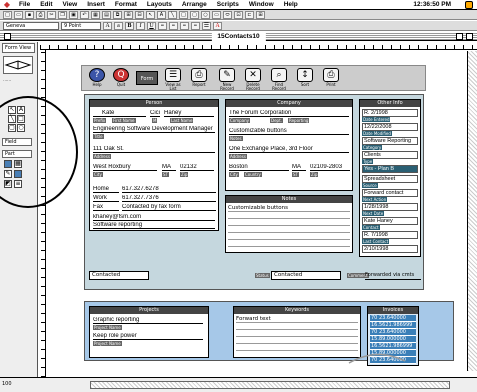 The image size is (477, 392). What do you see at coordinates (459, 36) in the screenshot?
I see `zoom-box-icon` at bounding box center [459, 36].